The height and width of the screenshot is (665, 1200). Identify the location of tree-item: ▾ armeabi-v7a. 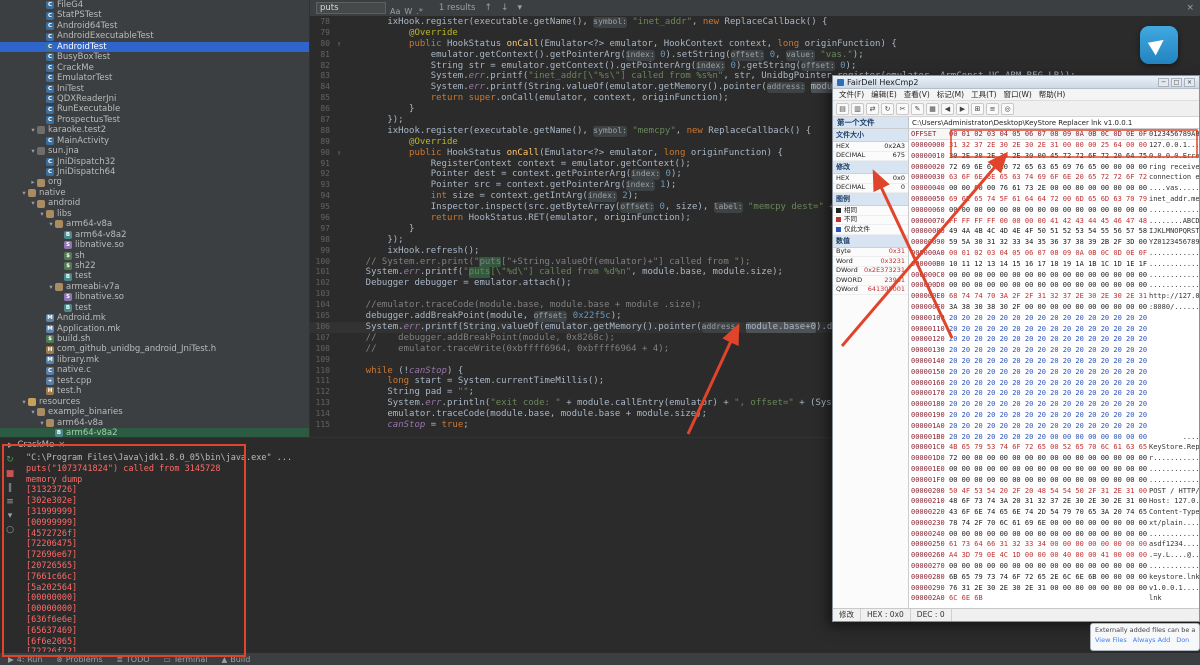
(154, 287).